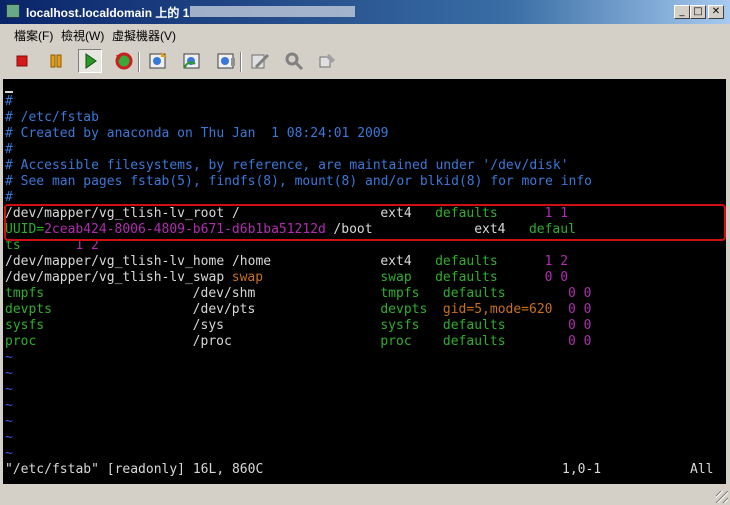 The width and height of the screenshot is (730, 505). What do you see at coordinates (365, 34) in the screenshot?
I see `menu-bar: 檔案(F) 檢視(W) 虛擬機器(V)` at bounding box center [365, 34].